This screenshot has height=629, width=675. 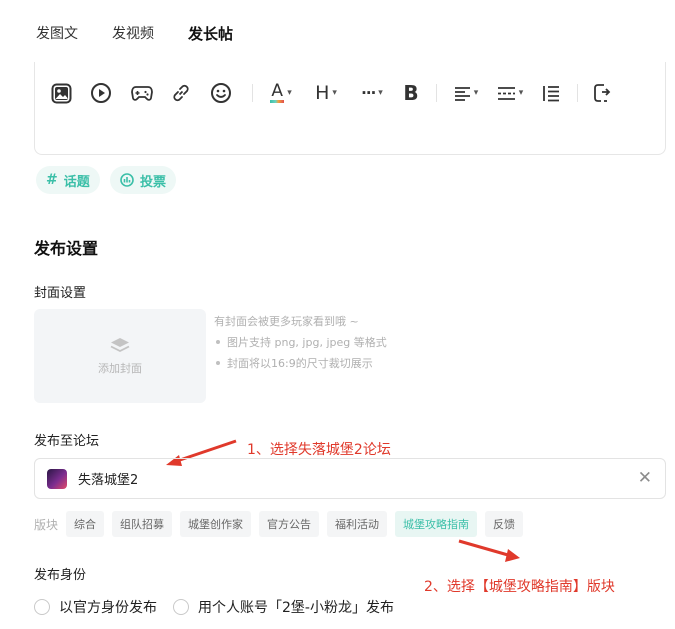 I want to click on vote-chip: 投票, so click(x=143, y=180).